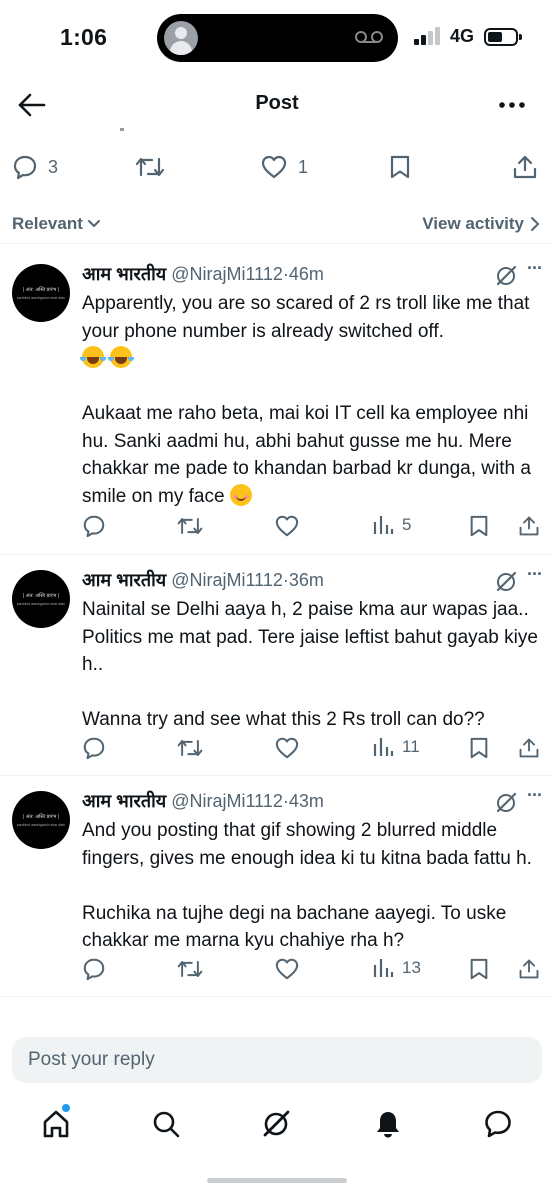  Describe the element at coordinates (166, 1124) in the screenshot. I see `search-icon` at that location.